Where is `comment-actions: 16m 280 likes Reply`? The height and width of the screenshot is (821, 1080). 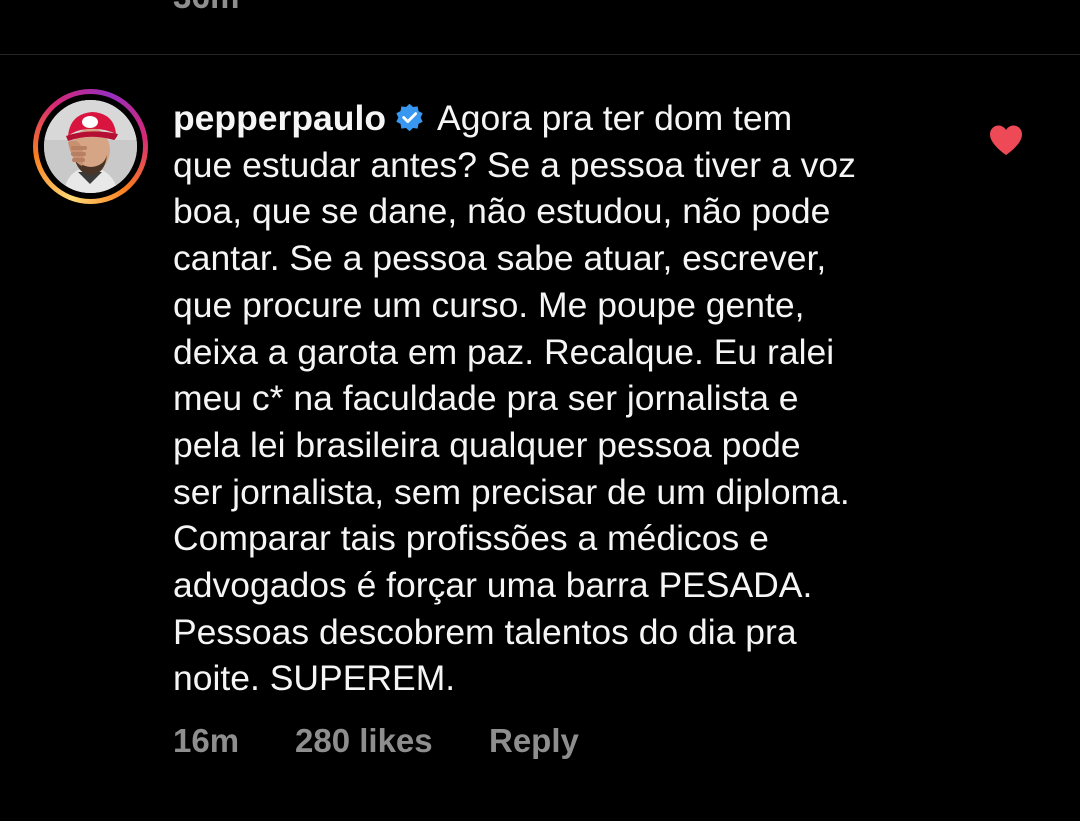
comment-actions: 16m 280 likes Reply is located at coordinates (376, 741).